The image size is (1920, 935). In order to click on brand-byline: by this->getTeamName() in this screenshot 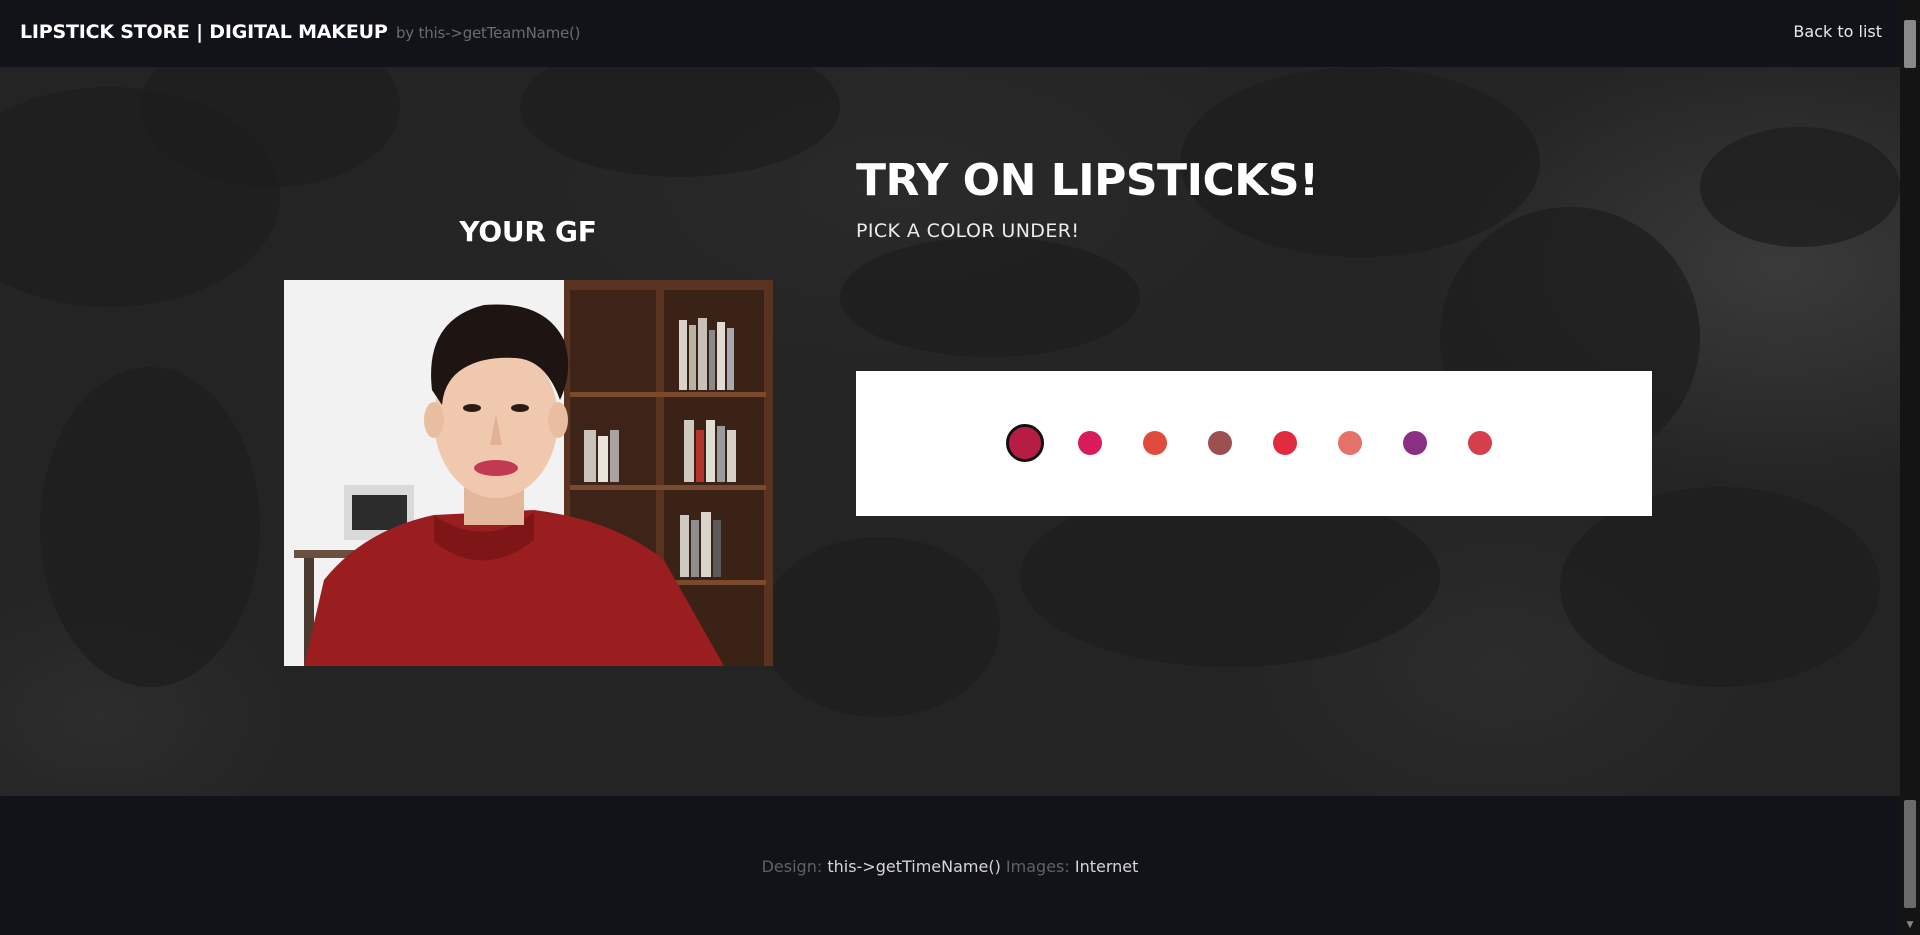, I will do `click(488, 33)`.